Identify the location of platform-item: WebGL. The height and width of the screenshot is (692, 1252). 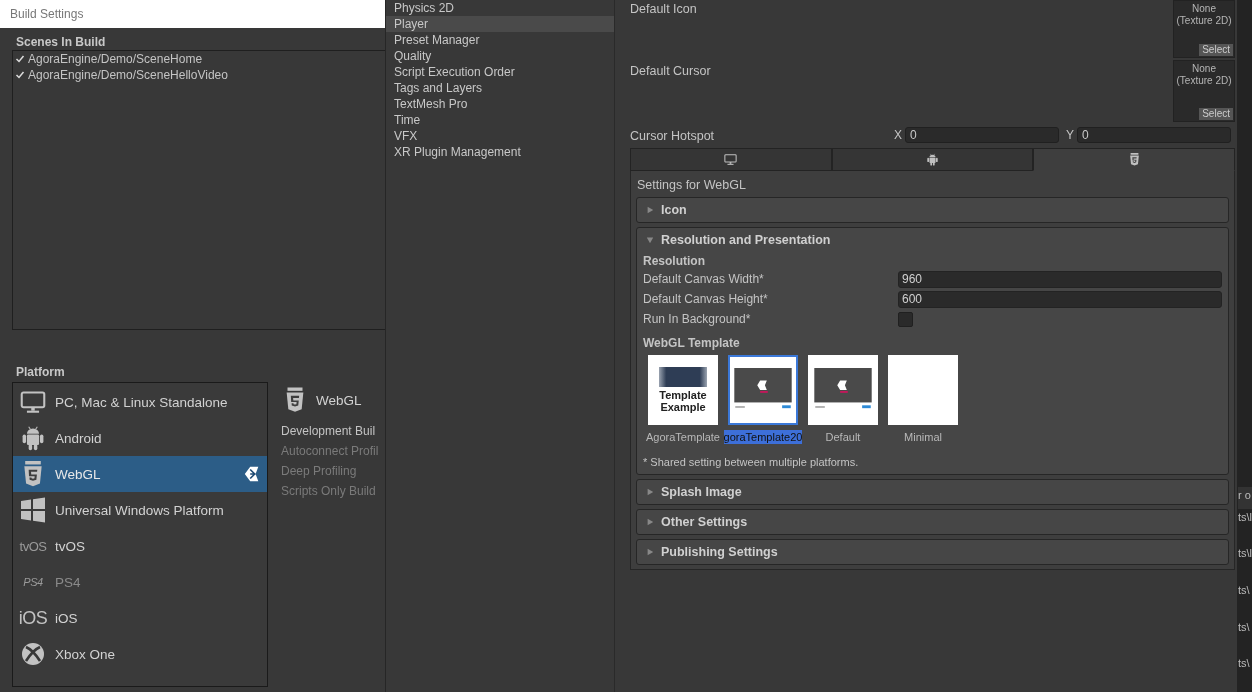
(140, 474).